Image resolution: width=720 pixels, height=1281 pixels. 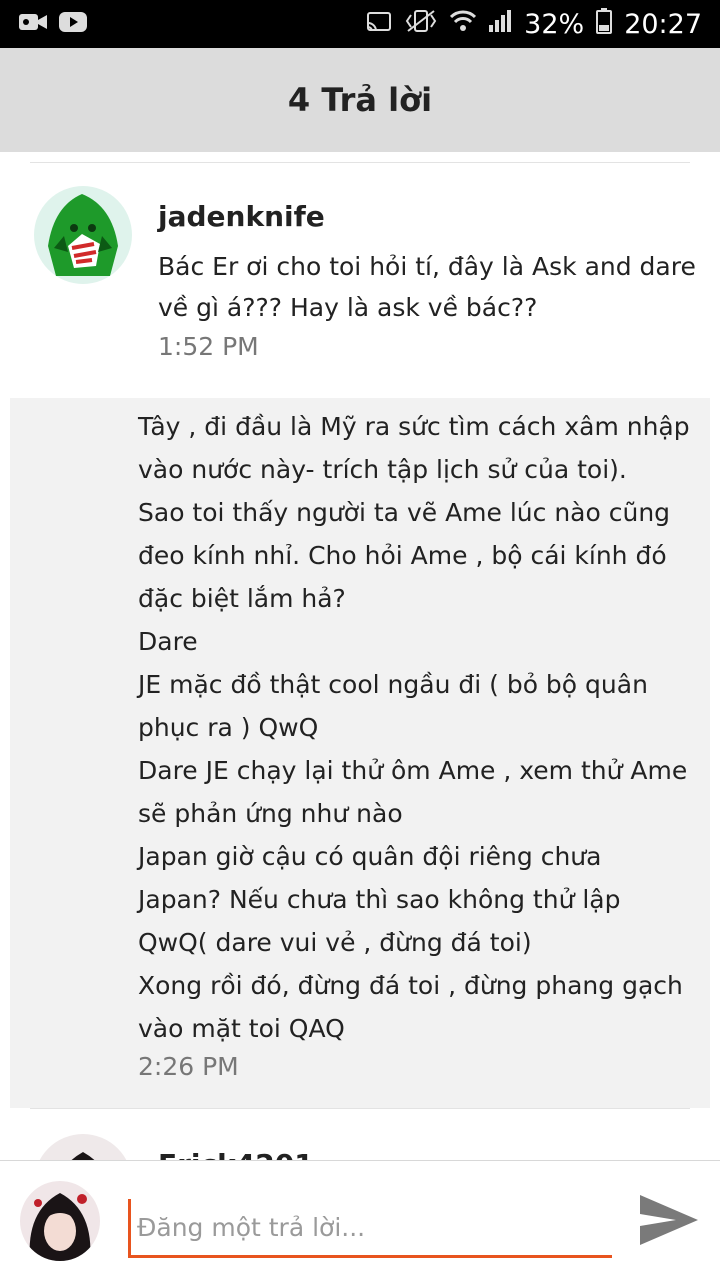 I want to click on username: Erick4201, so click(x=236, y=1154).